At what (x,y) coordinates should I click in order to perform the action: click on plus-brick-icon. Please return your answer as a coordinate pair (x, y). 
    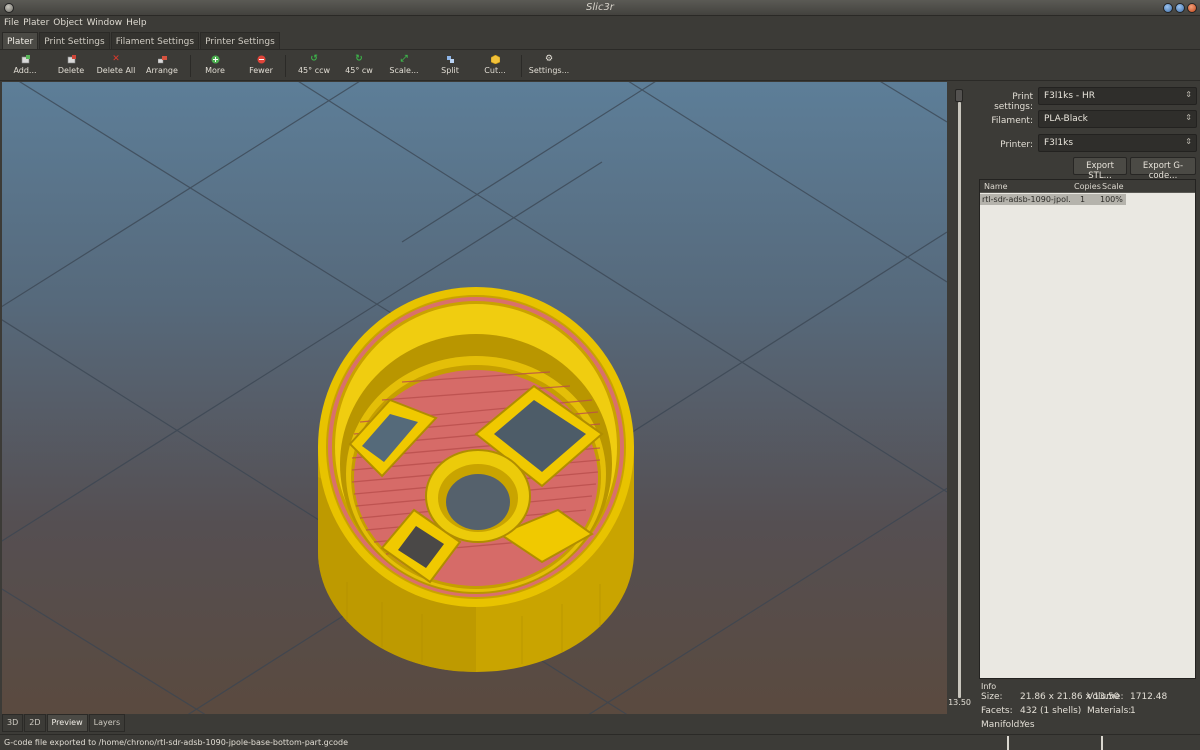
    Looking at the image, I should click on (25, 59).